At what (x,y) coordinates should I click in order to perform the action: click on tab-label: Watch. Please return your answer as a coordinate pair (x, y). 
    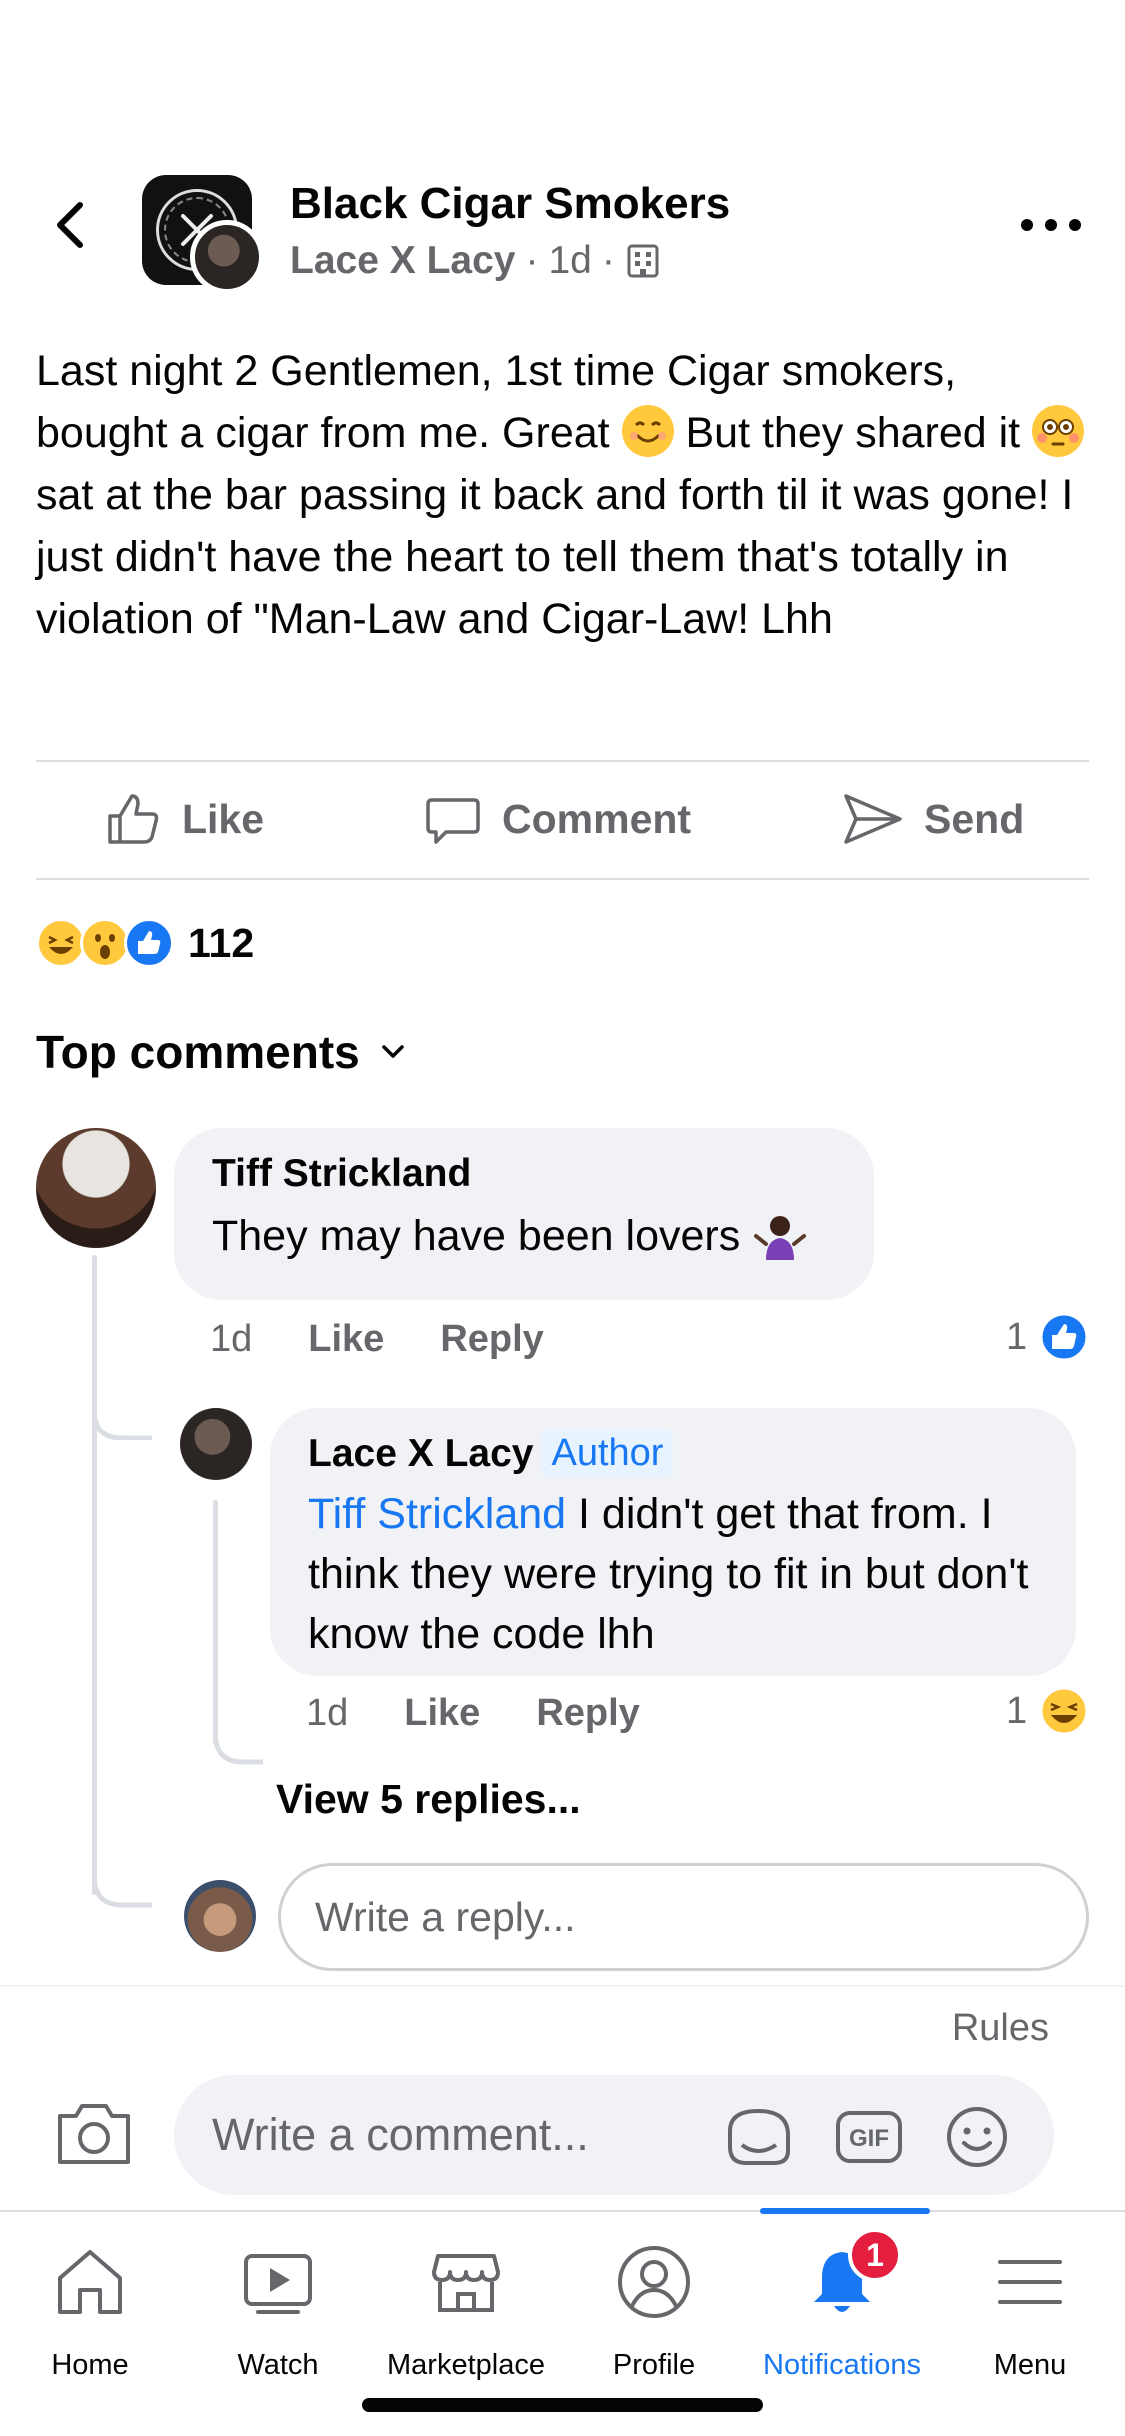
    Looking at the image, I should click on (278, 2365).